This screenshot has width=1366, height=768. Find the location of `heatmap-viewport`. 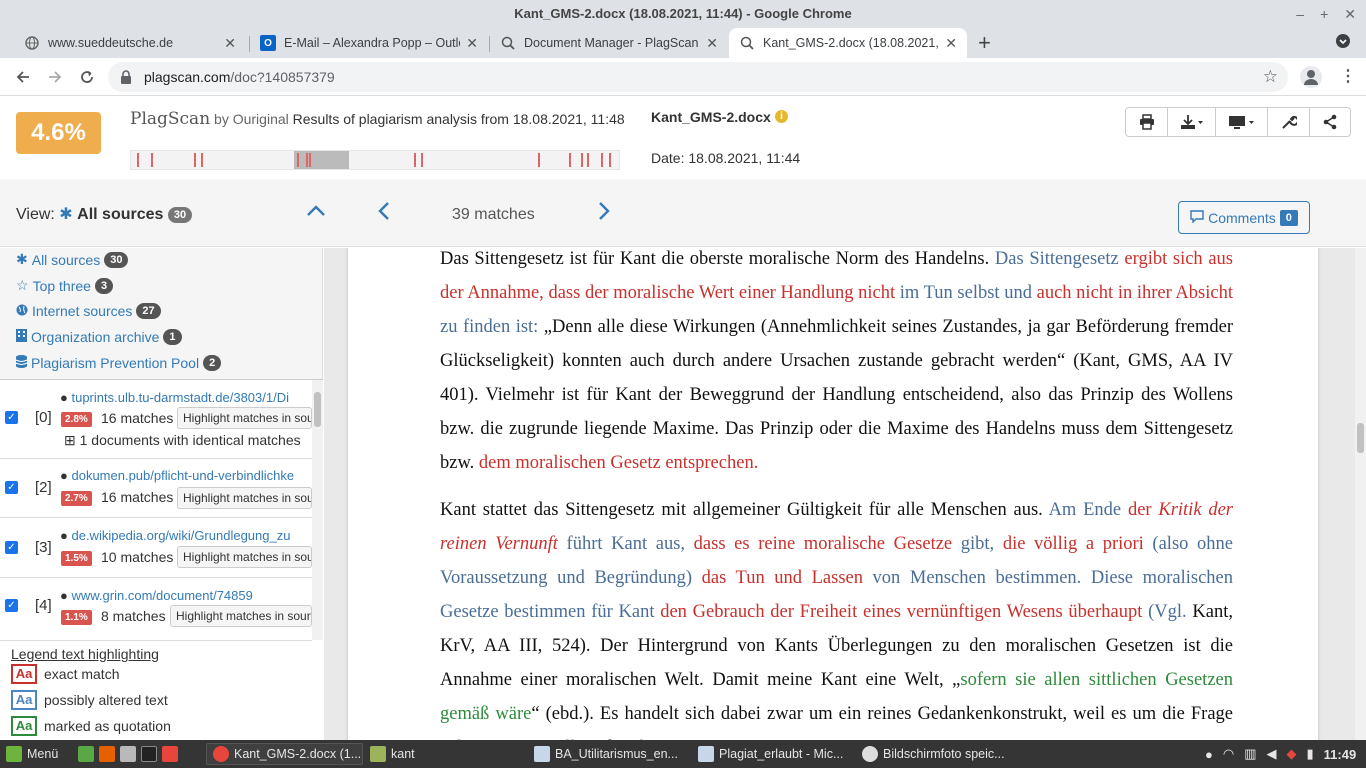

heatmap-viewport is located at coordinates (321, 160).